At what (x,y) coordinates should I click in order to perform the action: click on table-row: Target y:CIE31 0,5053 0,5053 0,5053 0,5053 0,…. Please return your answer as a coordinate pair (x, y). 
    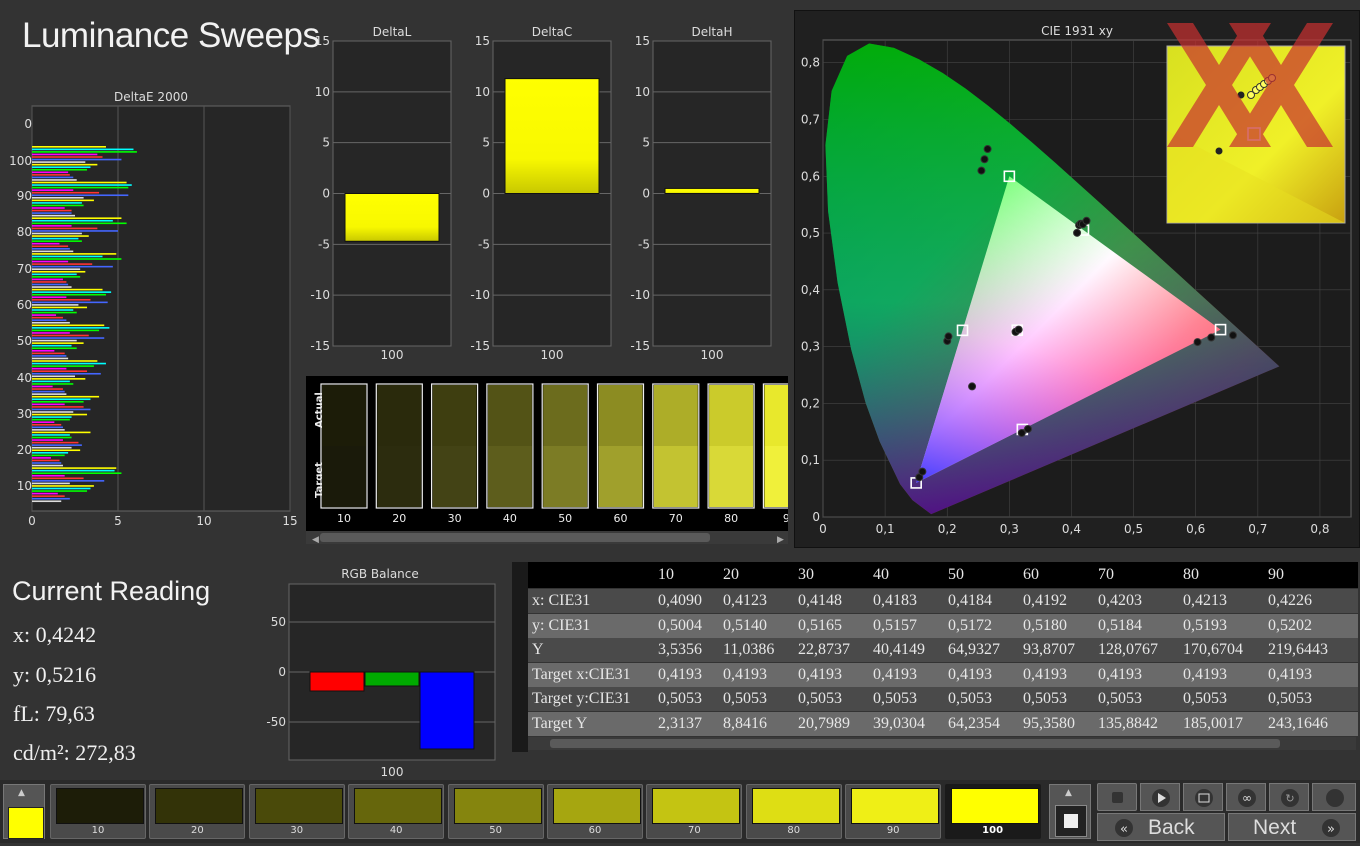
    Looking at the image, I should click on (935, 699).